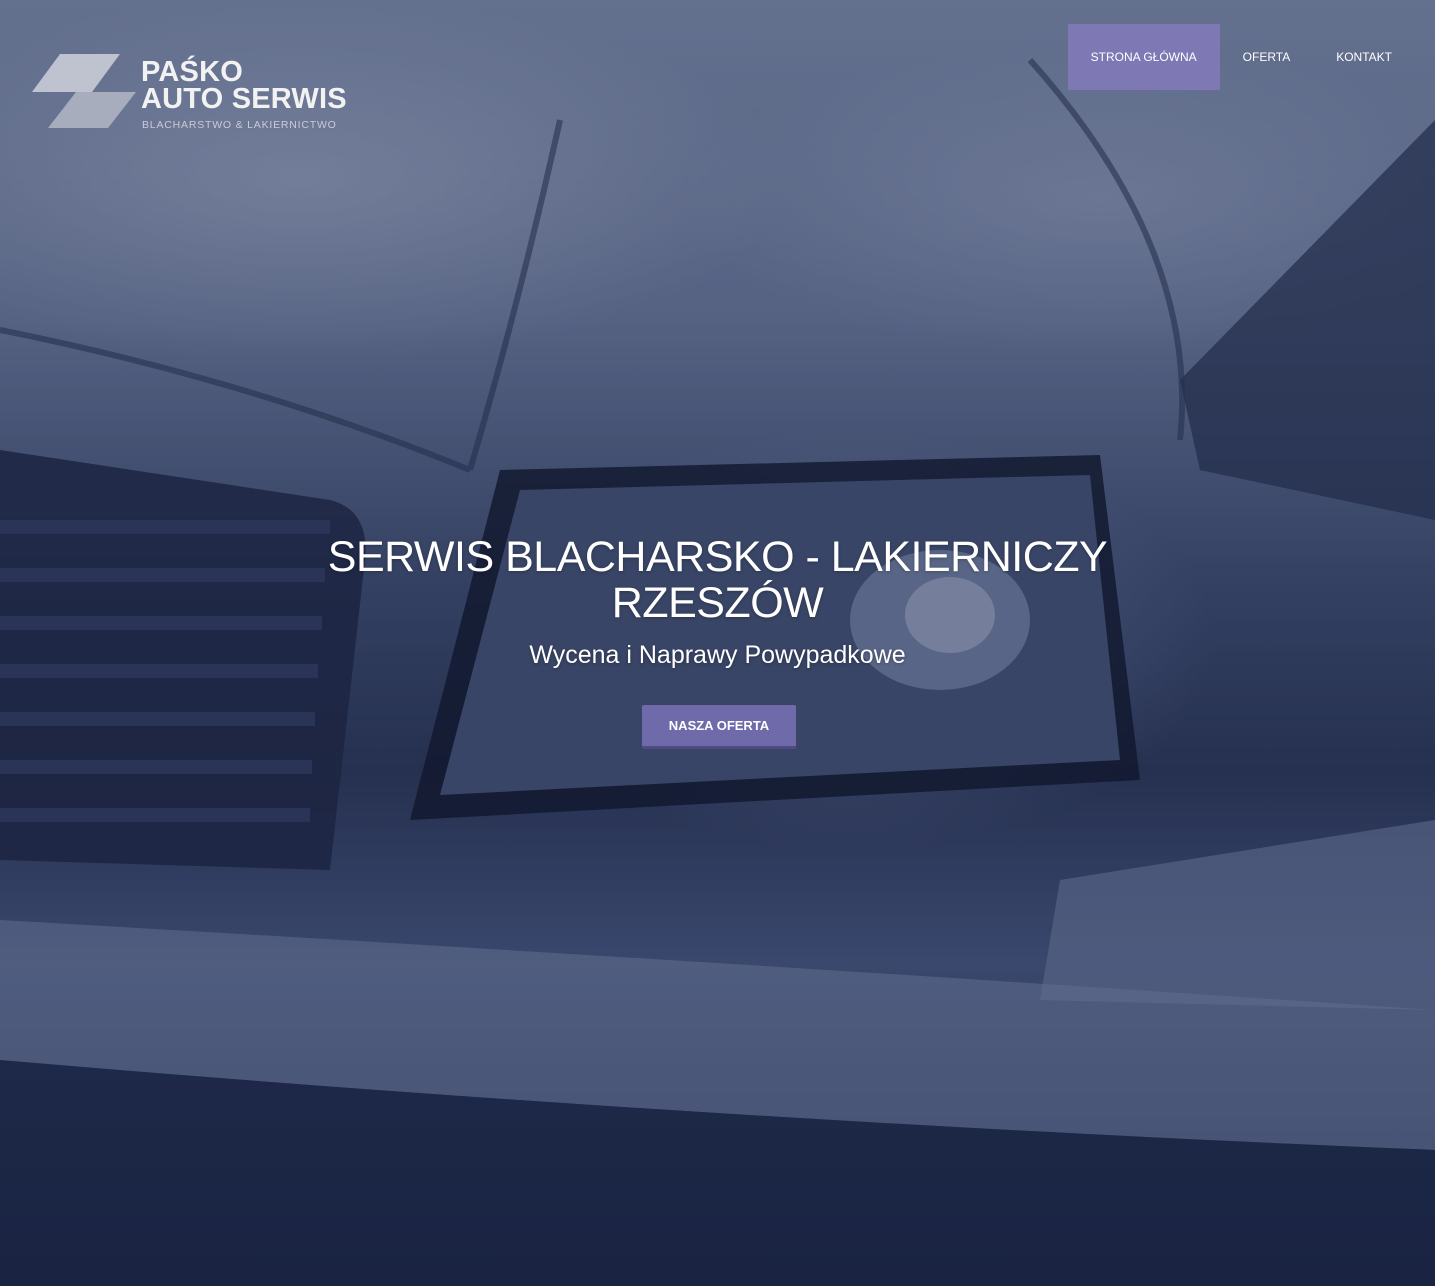 This screenshot has height=1286, width=1435. I want to click on hero-title-line1: SERWIS BLACHARSKO - LAKIERNICZY, so click(717, 557).